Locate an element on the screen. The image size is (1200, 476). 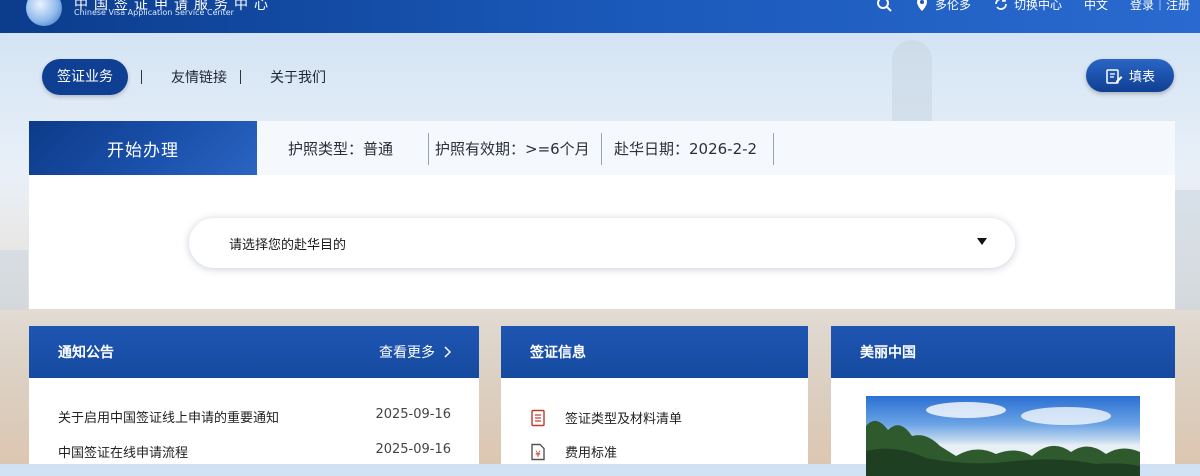
fill-form-label: 填表 is located at coordinates (1141, 77).